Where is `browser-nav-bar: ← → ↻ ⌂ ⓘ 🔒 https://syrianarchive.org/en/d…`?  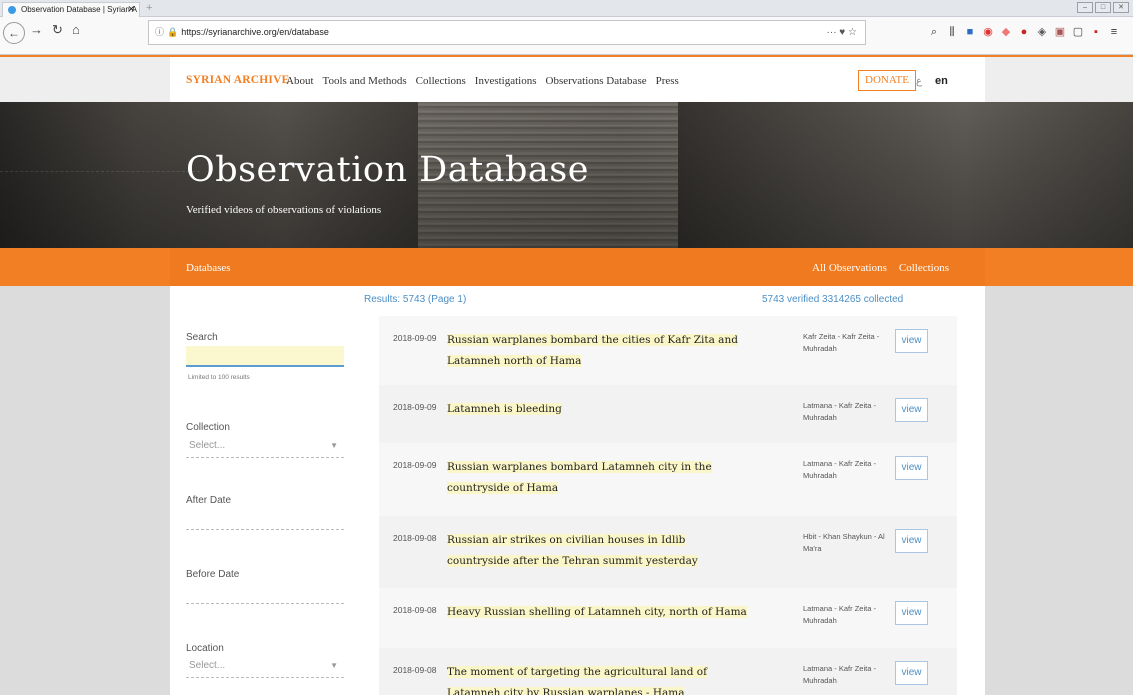 browser-nav-bar: ← → ↻ ⌂ ⓘ 🔒 https://syrianarchive.org/en/d… is located at coordinates (566, 36).